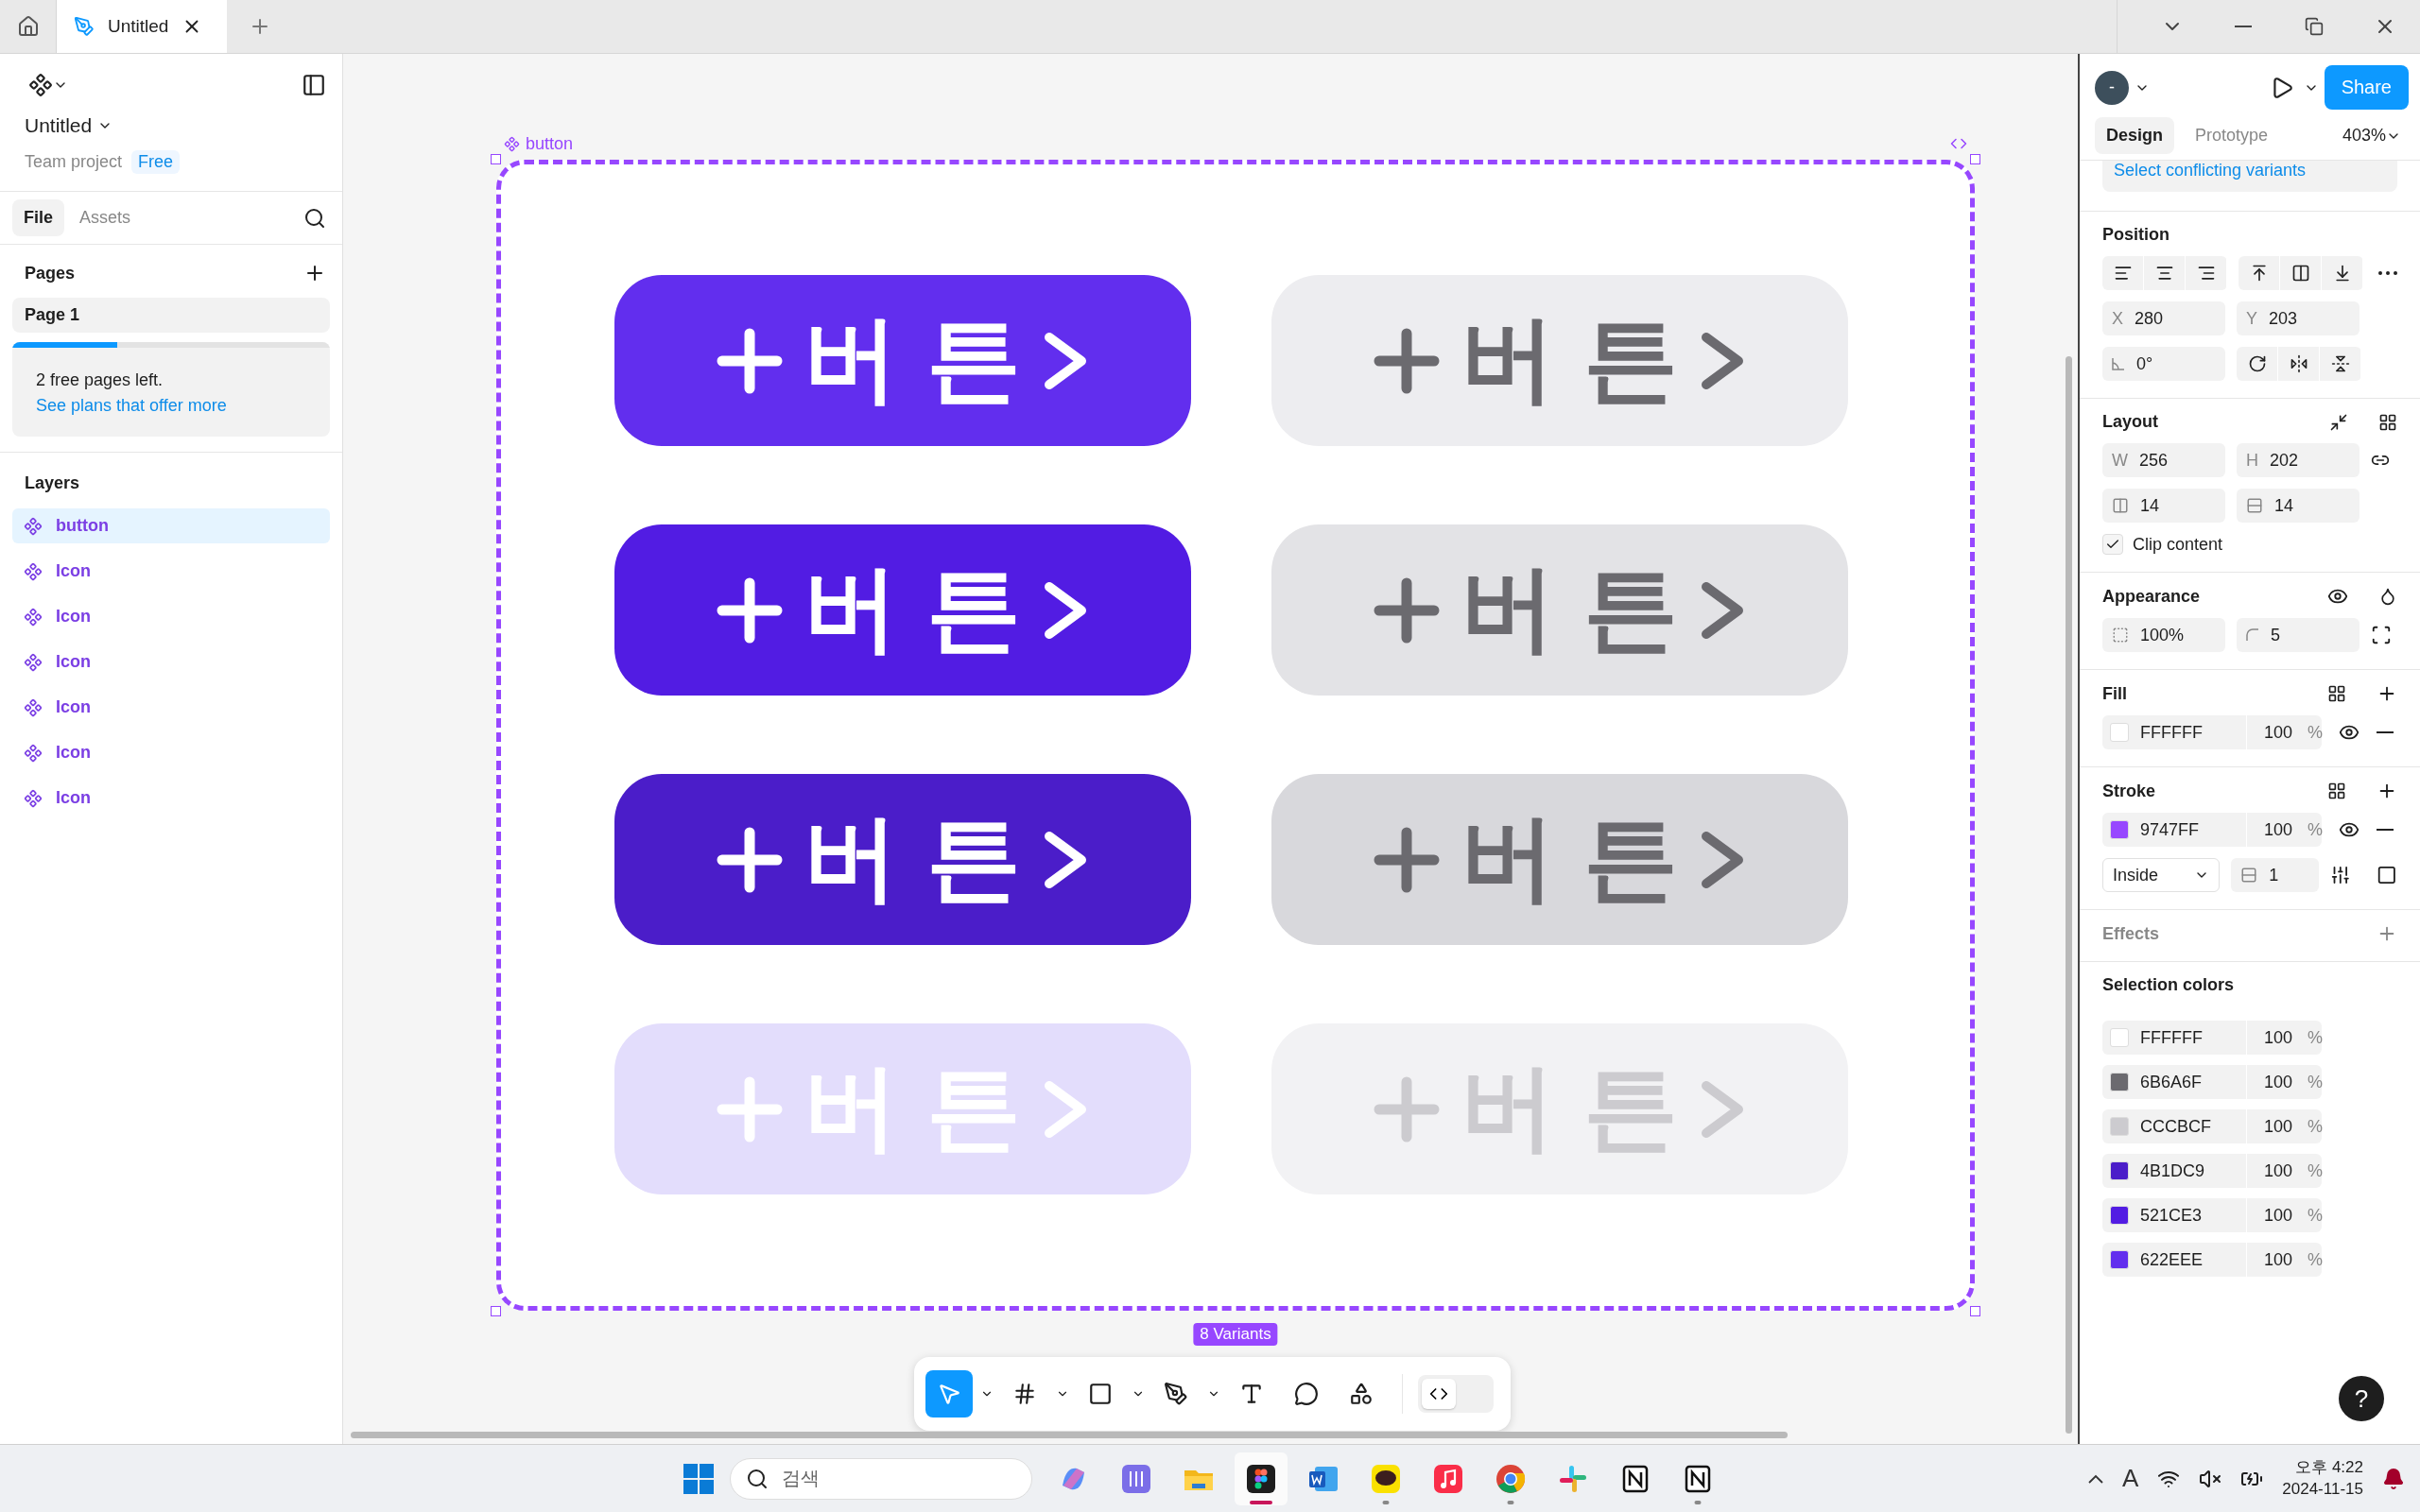  Describe the element at coordinates (38, 217) in the screenshot. I see `panel-tab: File` at that location.